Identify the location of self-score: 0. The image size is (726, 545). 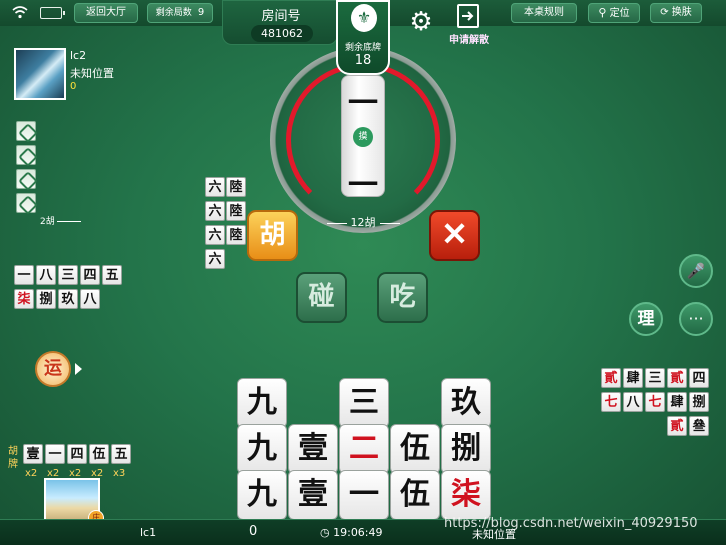
(253, 531).